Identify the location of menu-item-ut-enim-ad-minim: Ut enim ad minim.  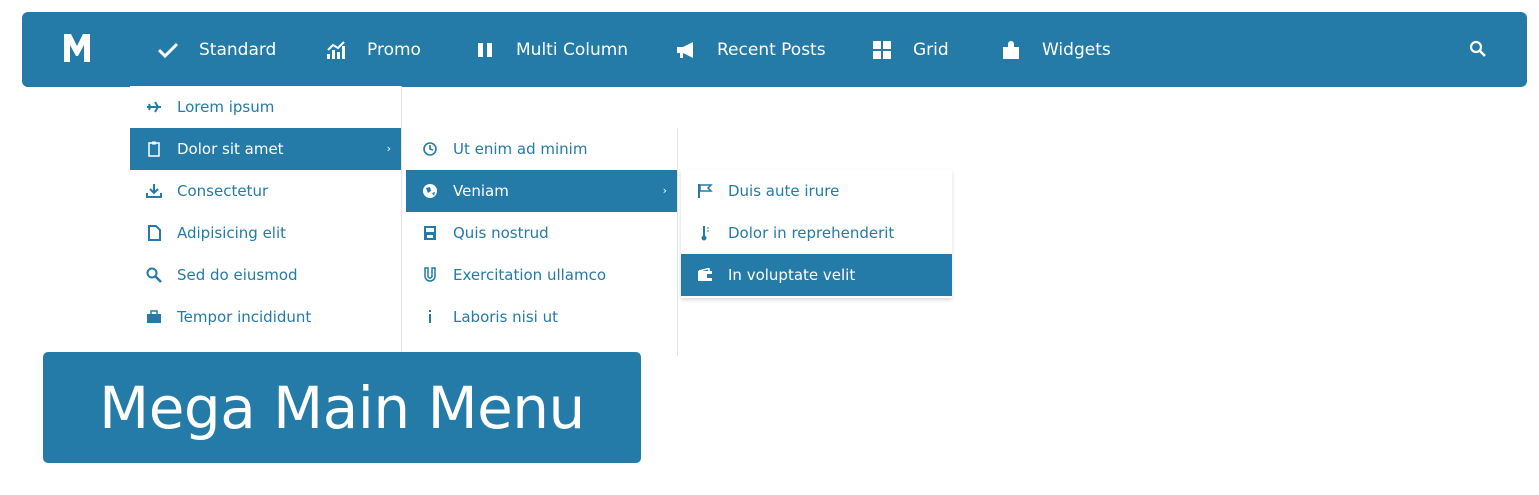
(541, 149).